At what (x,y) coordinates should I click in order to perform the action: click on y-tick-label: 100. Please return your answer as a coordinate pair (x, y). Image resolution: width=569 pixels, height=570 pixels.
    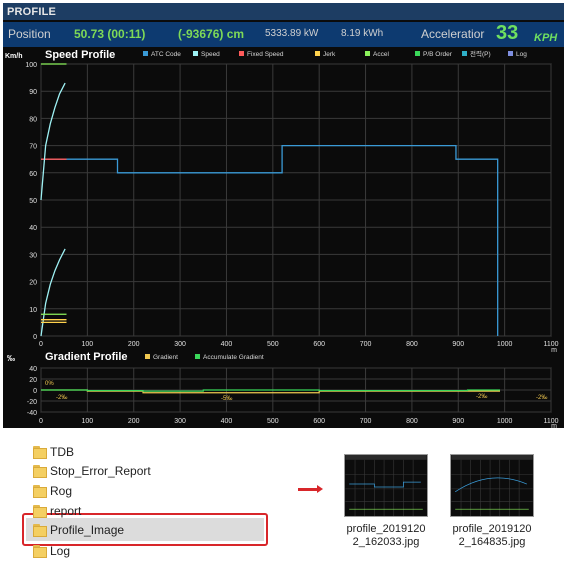
    Looking at the image, I should click on (31, 65).